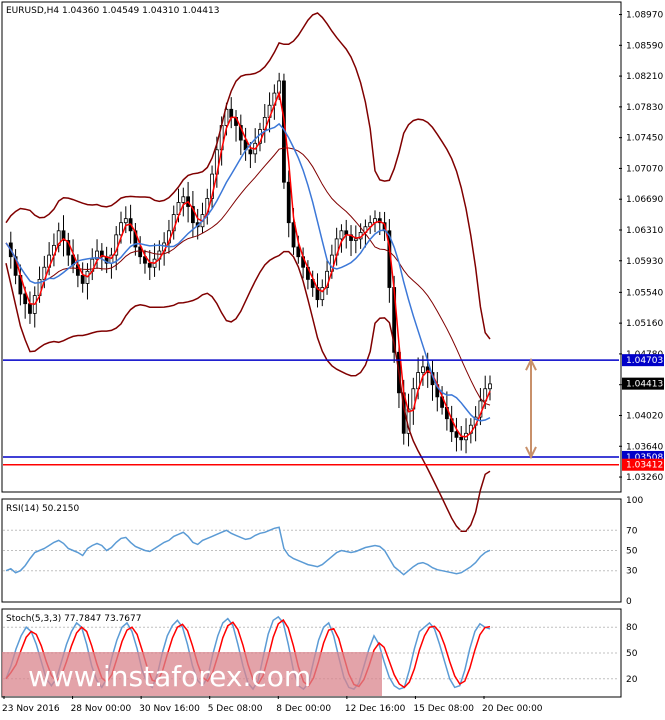 The width and height of the screenshot is (665, 720). Describe the element at coordinates (644, 169) in the screenshot. I see `price-axis-label: 1.07070` at that location.